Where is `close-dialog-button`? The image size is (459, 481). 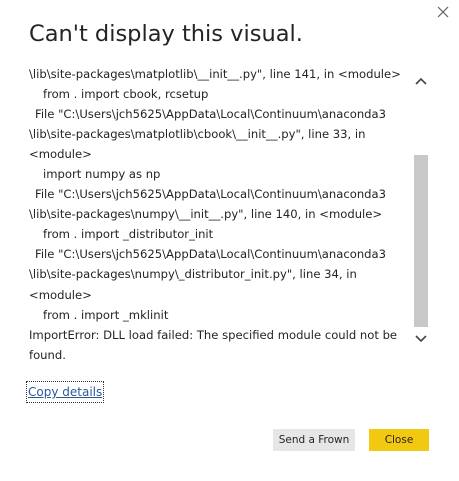 close-dialog-button is located at coordinates (443, 12).